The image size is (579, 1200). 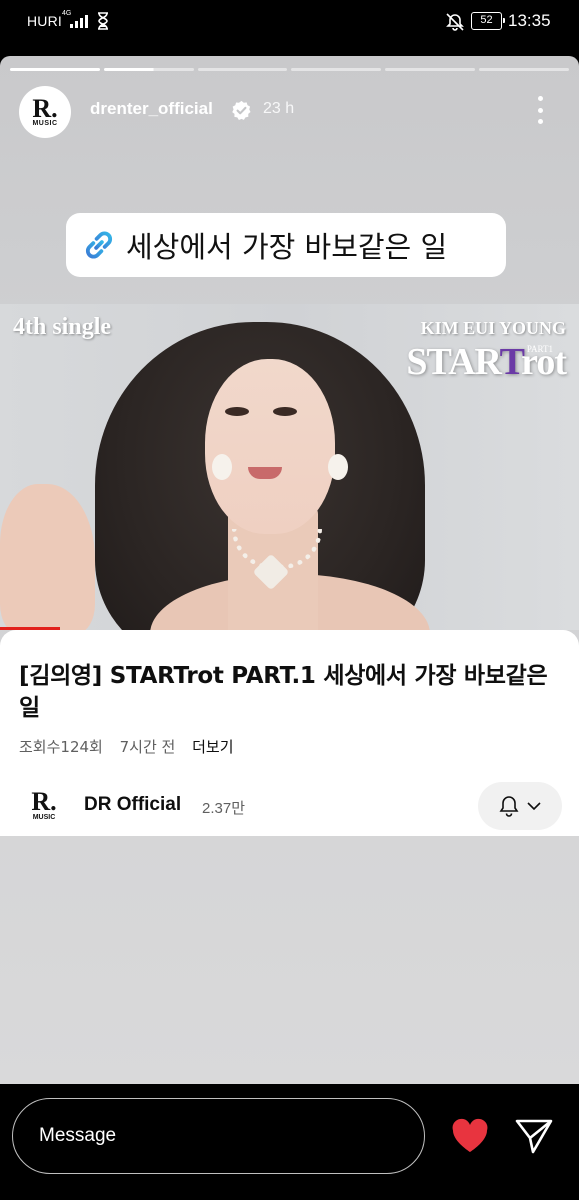 I want to click on link-icon, so click(x=99, y=245).